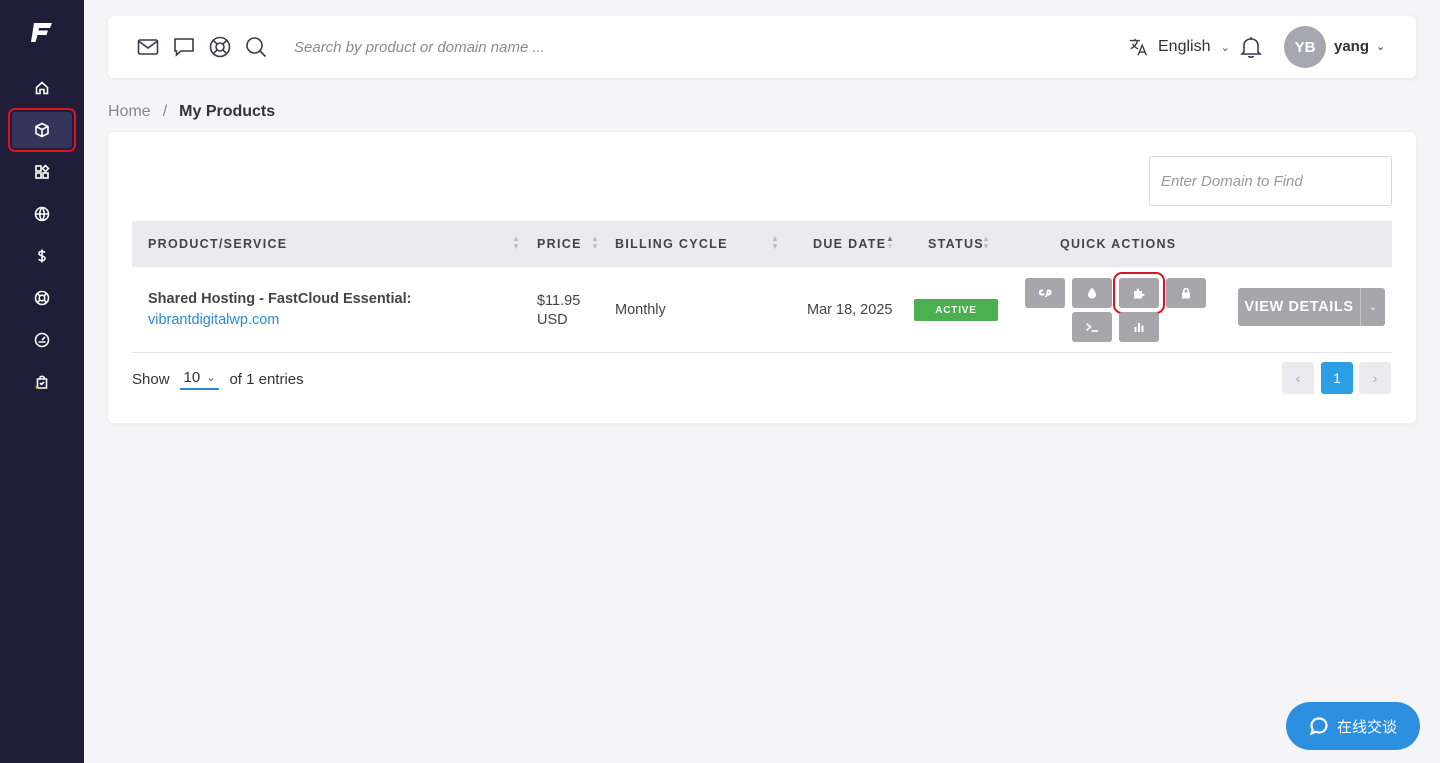  What do you see at coordinates (1118, 244) in the screenshot?
I see `column-header-quick-actions: QUICK ACTIONS` at bounding box center [1118, 244].